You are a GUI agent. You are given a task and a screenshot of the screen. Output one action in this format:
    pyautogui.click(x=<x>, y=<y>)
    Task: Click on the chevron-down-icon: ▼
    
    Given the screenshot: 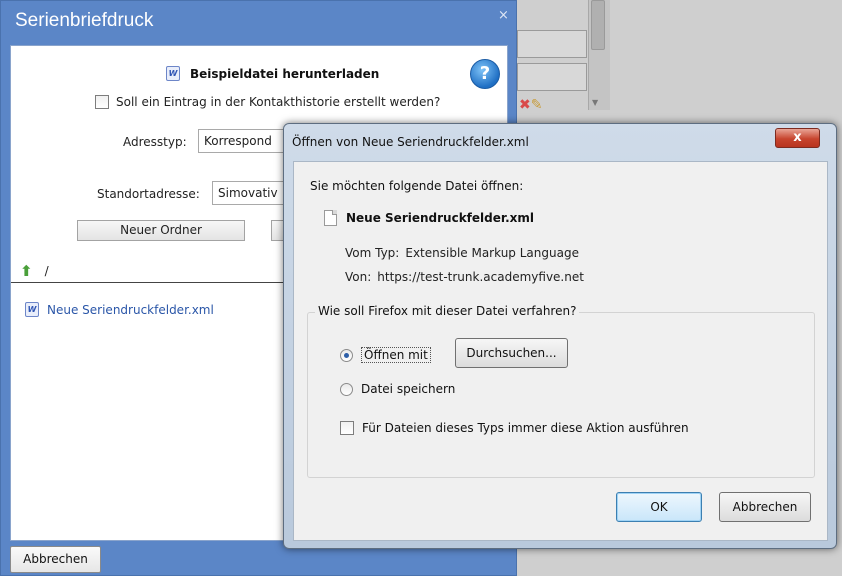 What is the action you would take?
    pyautogui.click(x=595, y=102)
    